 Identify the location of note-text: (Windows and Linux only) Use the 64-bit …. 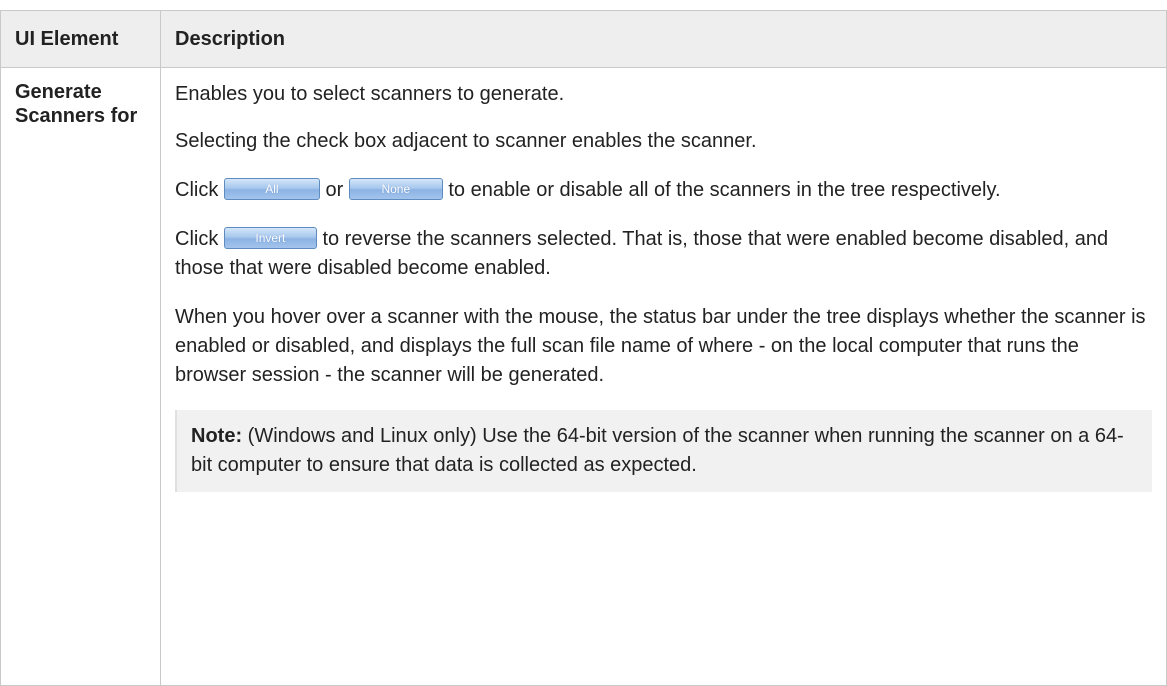
(657, 450).